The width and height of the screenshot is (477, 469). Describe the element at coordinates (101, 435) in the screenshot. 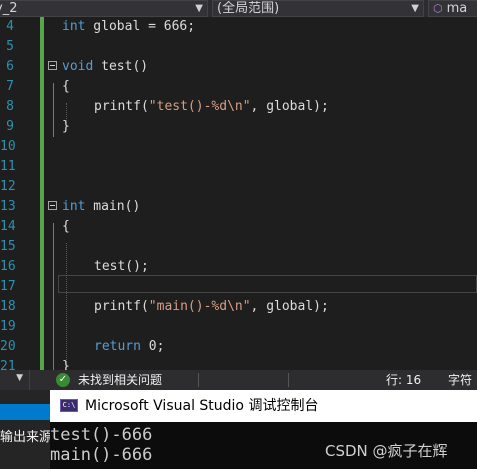

I see `console-output-line: test()-666` at that location.